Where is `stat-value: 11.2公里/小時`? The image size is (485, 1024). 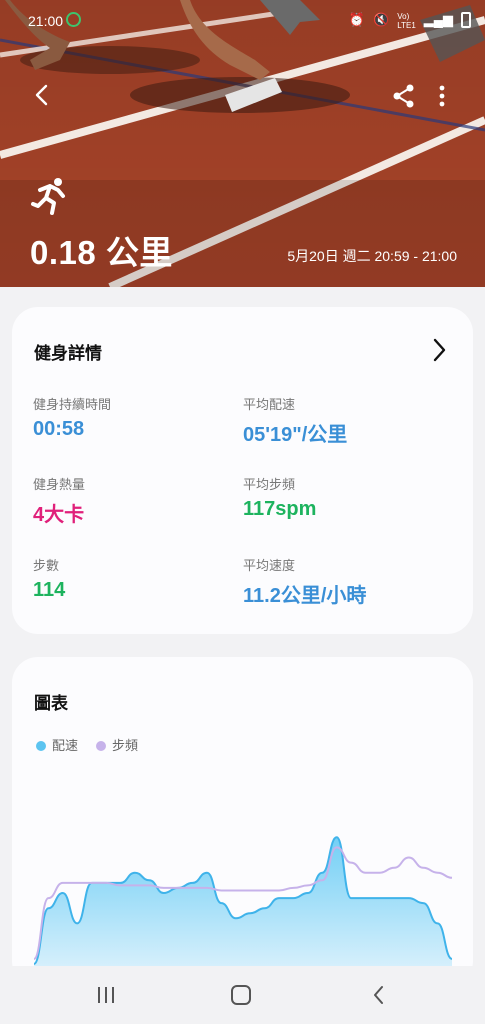
stat-value: 11.2公里/小時 is located at coordinates (305, 596).